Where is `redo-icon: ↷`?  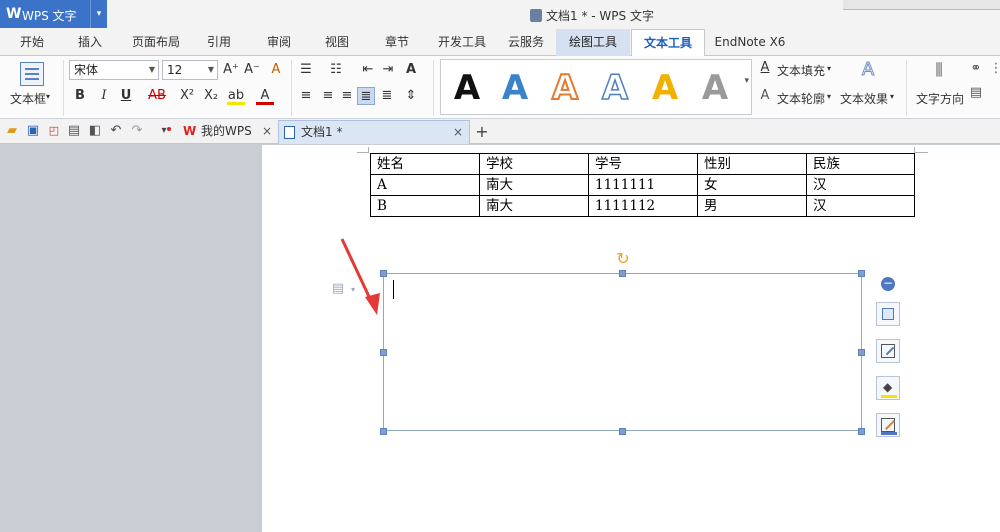 redo-icon: ↷ is located at coordinates (137, 131).